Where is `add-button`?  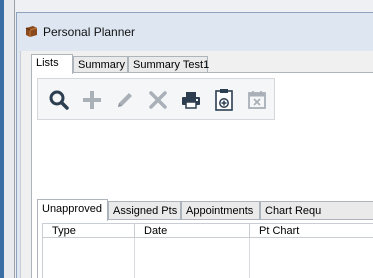
add-button is located at coordinates (92, 100).